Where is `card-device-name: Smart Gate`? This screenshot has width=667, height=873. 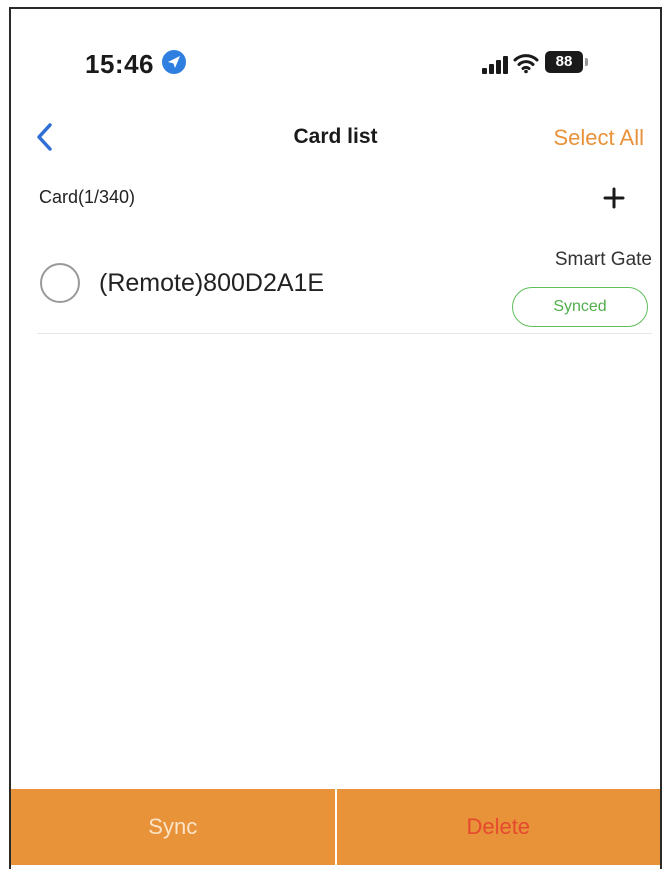
card-device-name: Smart Gate is located at coordinates (603, 259).